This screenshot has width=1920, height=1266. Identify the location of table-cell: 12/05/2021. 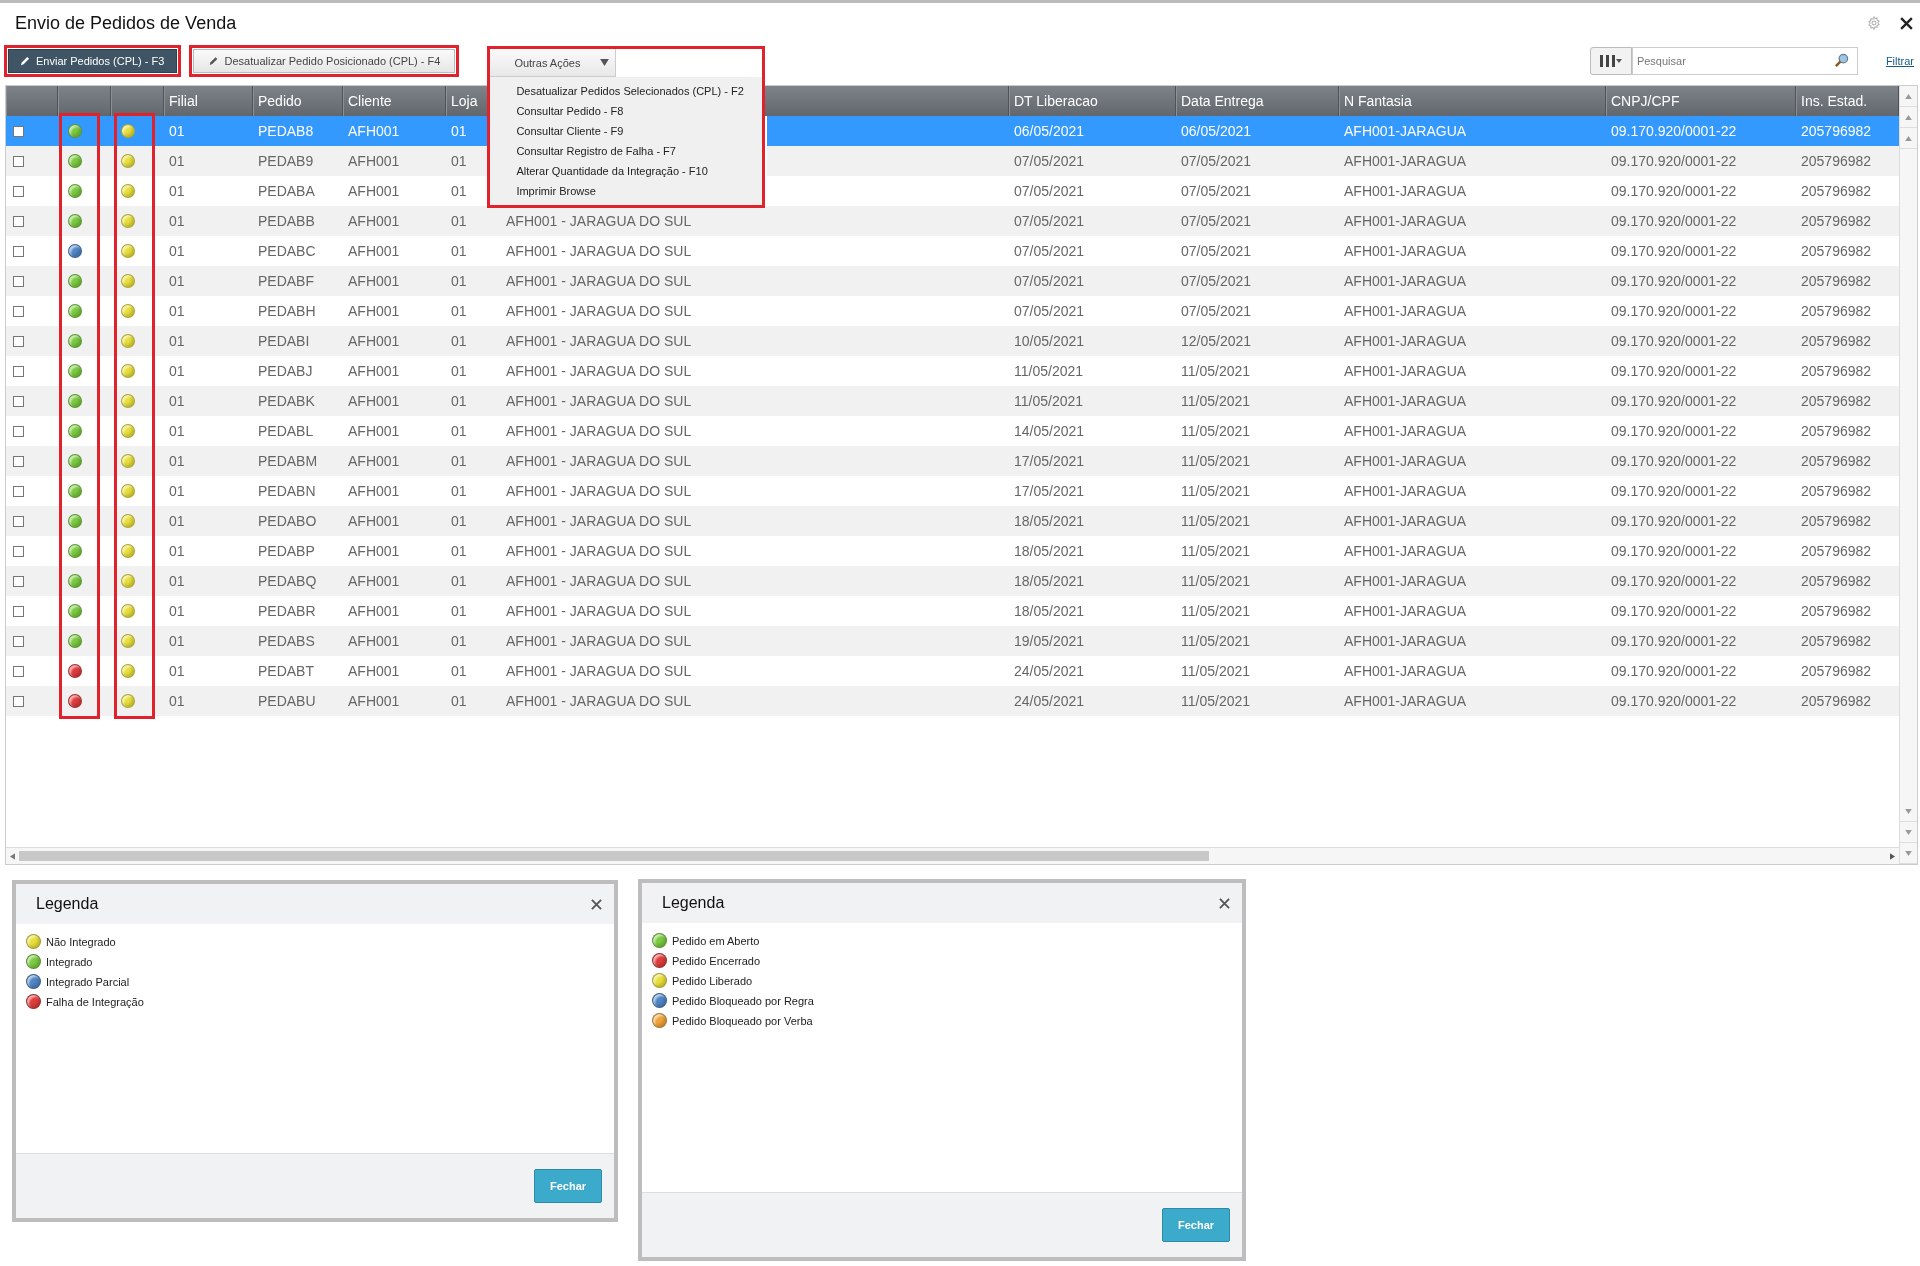
(1257, 341).